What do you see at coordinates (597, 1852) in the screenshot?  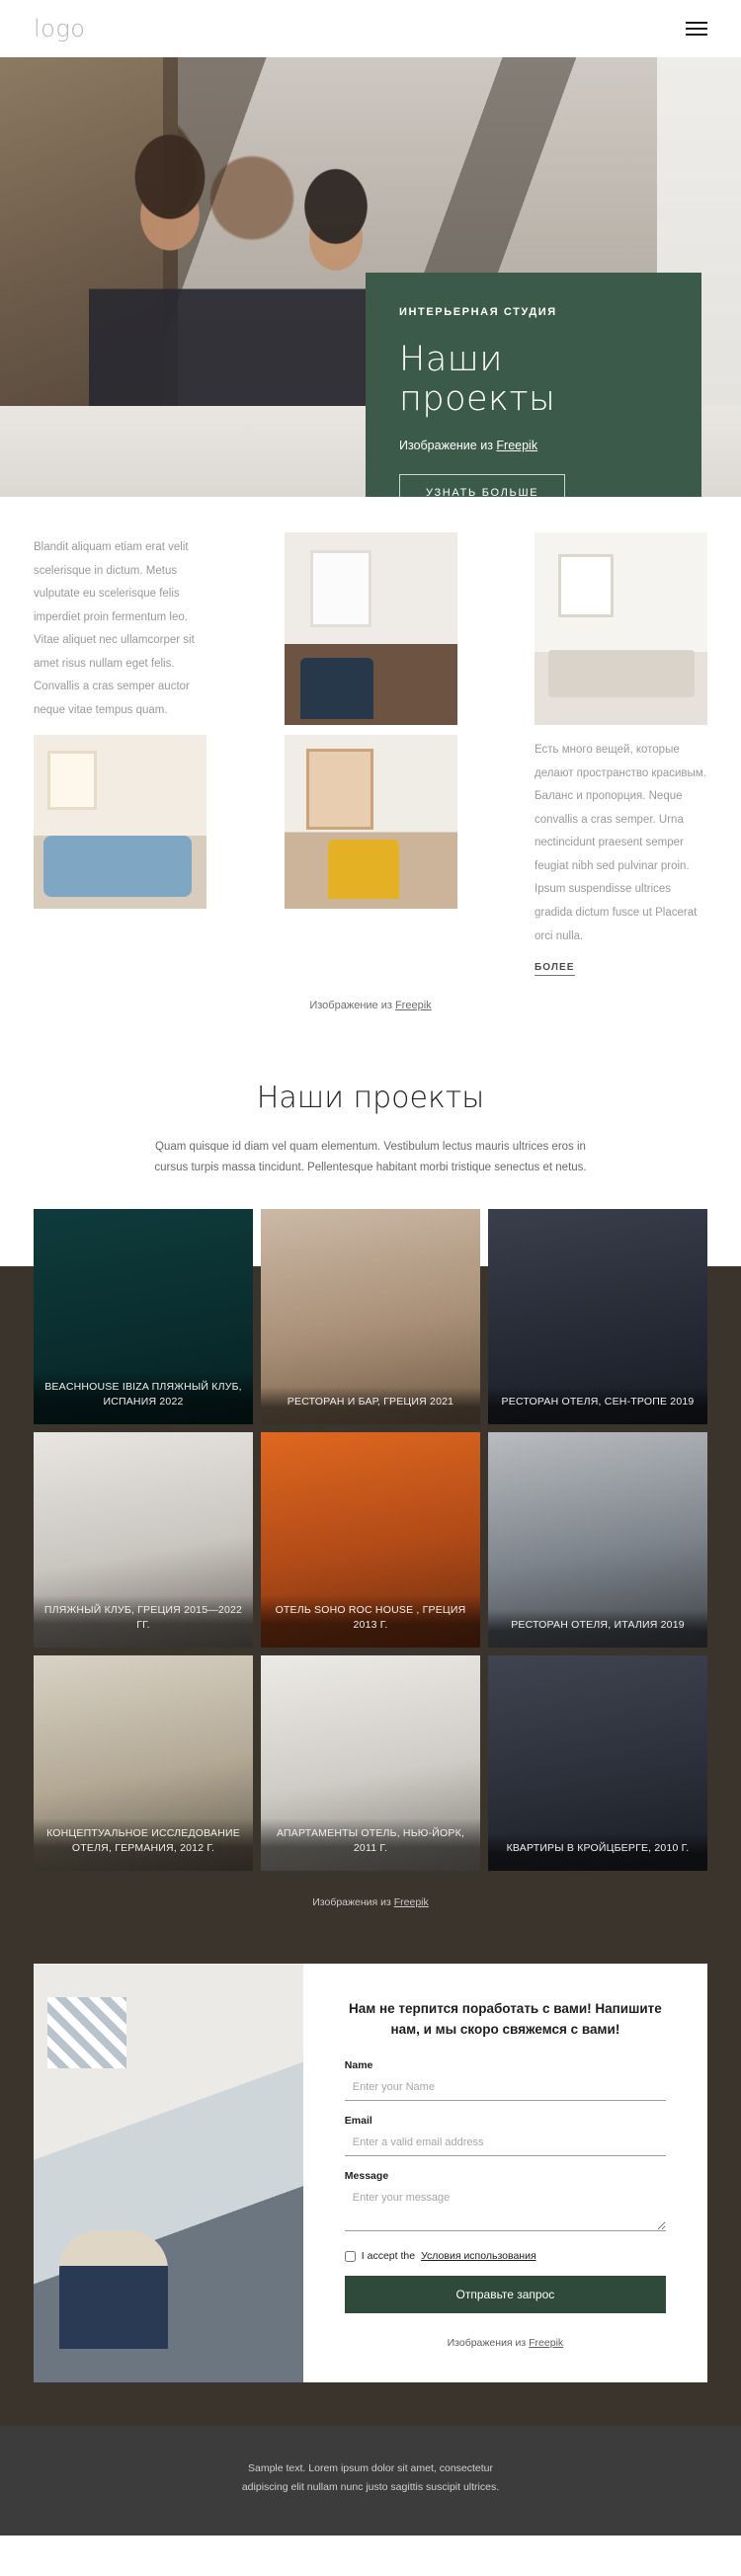 I see `project-caption: КВАРТИРЫ В КРОЙЦБЕРГЕ, 2010 Г.` at bounding box center [597, 1852].